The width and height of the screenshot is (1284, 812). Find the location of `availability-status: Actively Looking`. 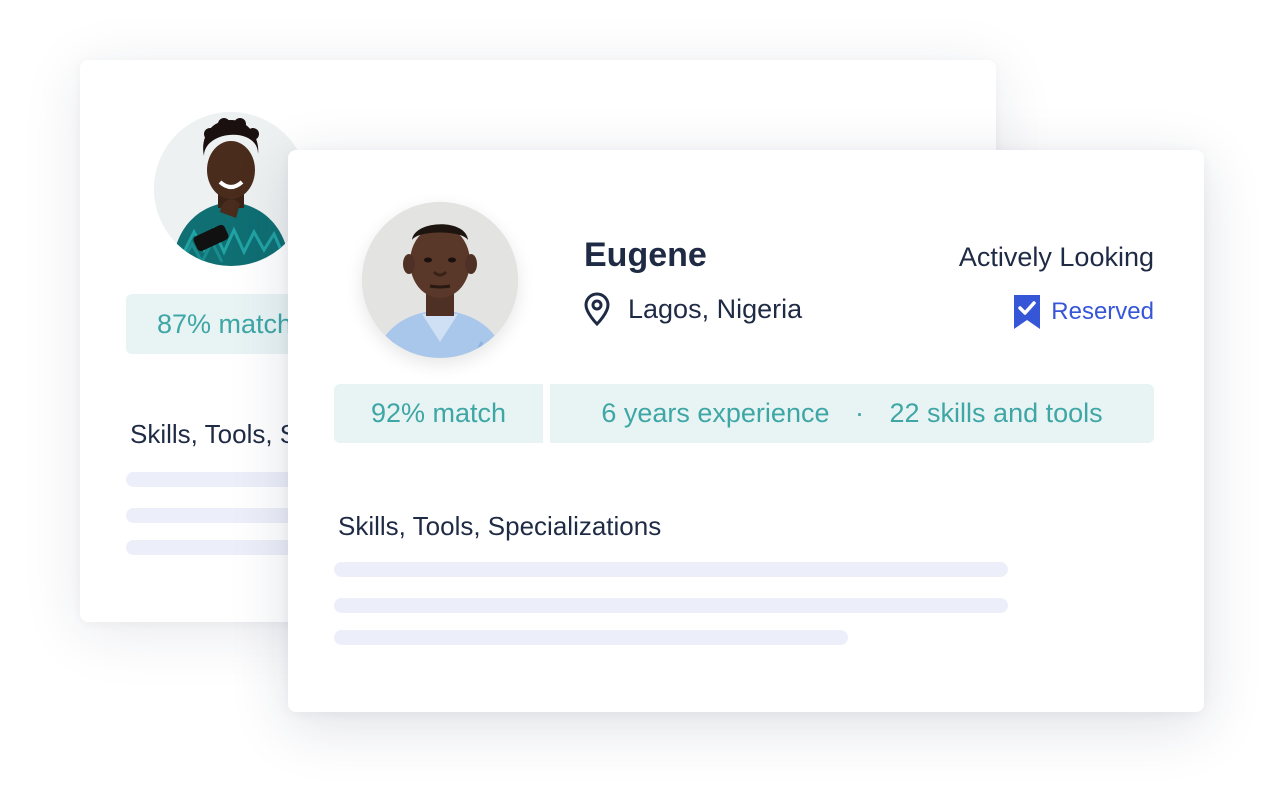

availability-status: Actively Looking is located at coordinates (1056, 257).